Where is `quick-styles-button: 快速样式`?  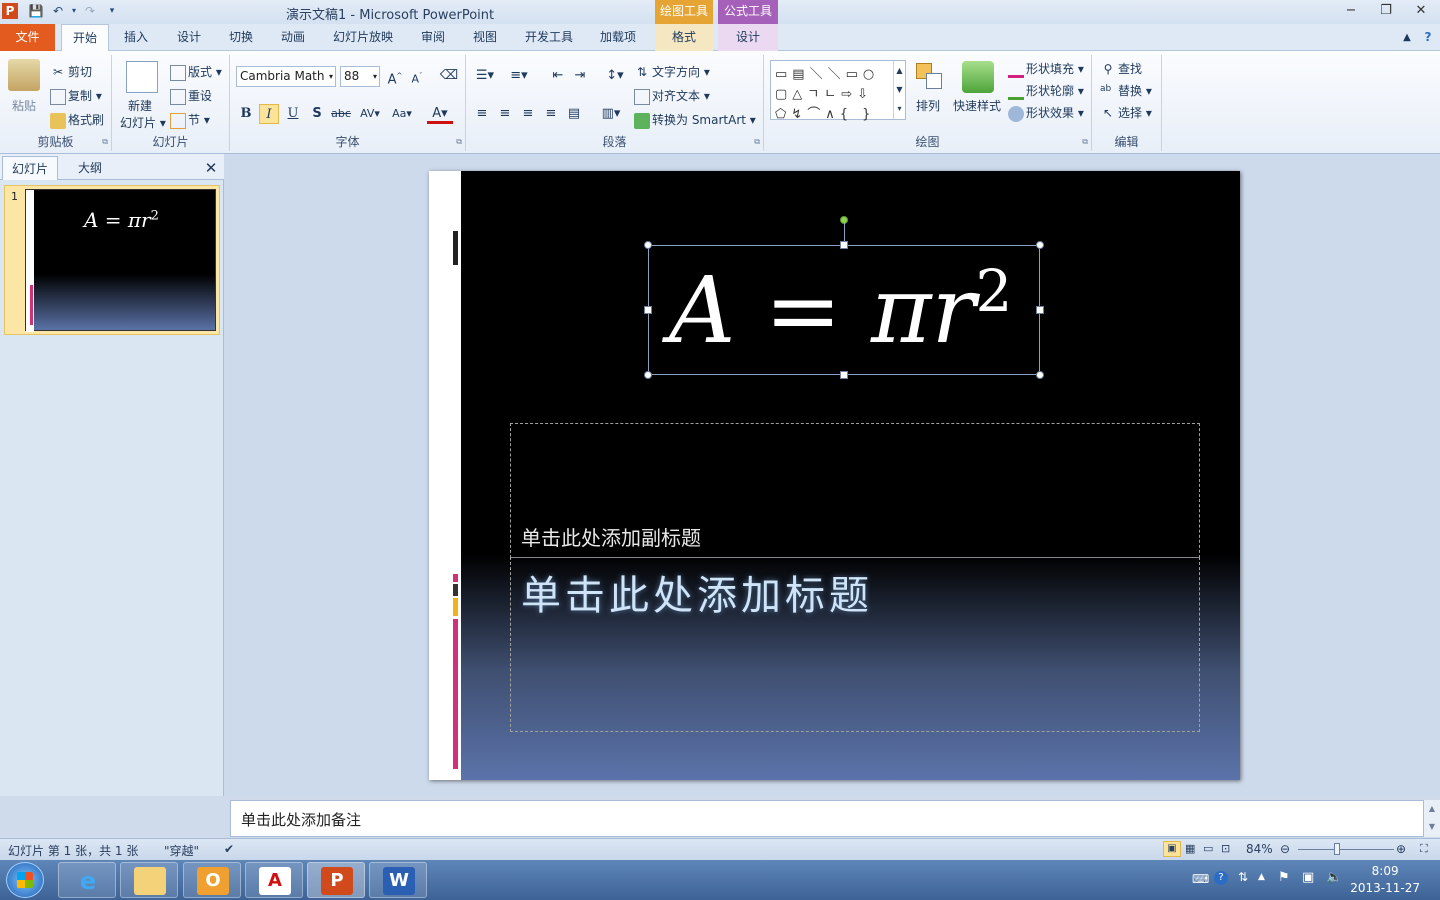
quick-styles-button: 快速样式 is located at coordinates (977, 105).